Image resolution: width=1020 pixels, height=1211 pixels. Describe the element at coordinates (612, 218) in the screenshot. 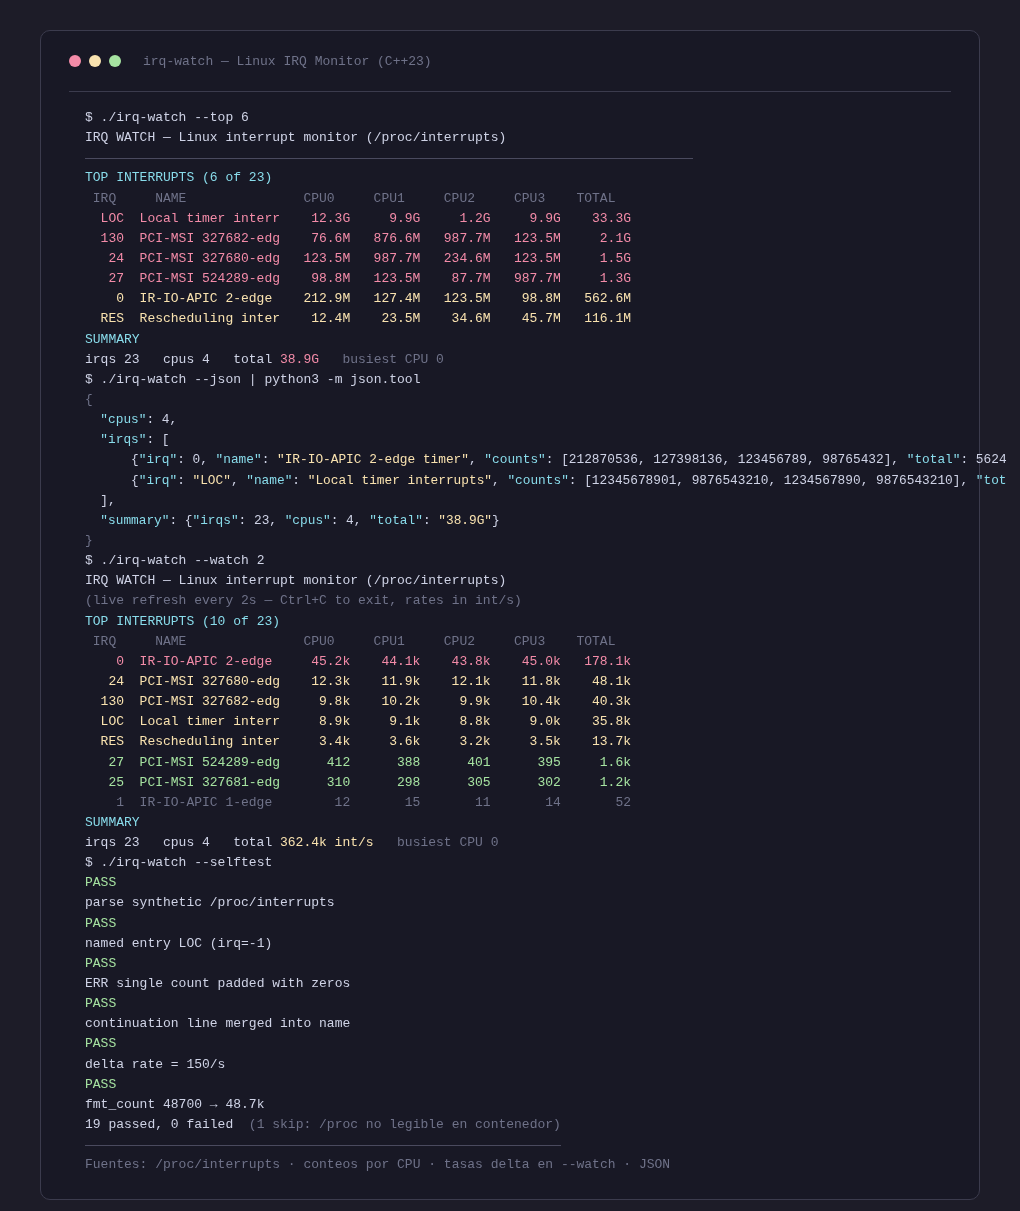

I see `table-cell-text: 33.3G` at that location.